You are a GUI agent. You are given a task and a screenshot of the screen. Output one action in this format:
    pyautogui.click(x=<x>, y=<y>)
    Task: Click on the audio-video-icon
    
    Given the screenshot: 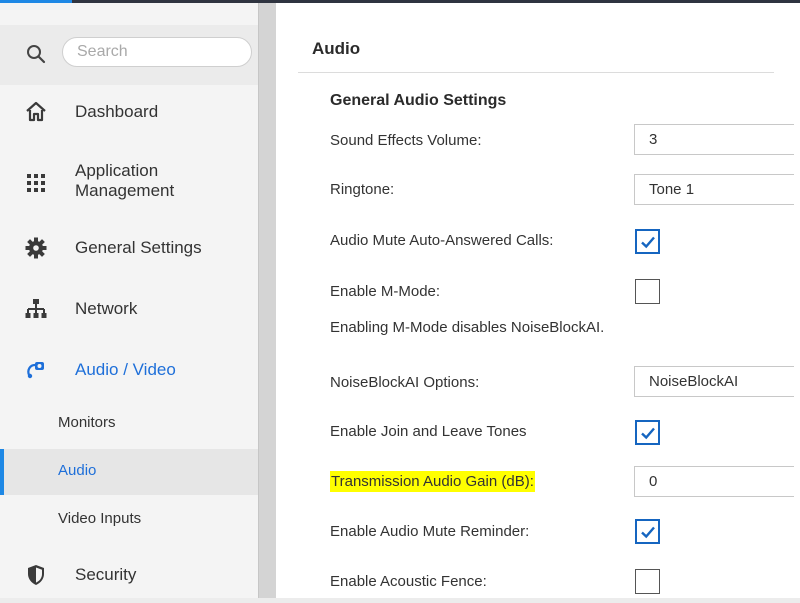 What is the action you would take?
    pyautogui.click(x=35, y=370)
    